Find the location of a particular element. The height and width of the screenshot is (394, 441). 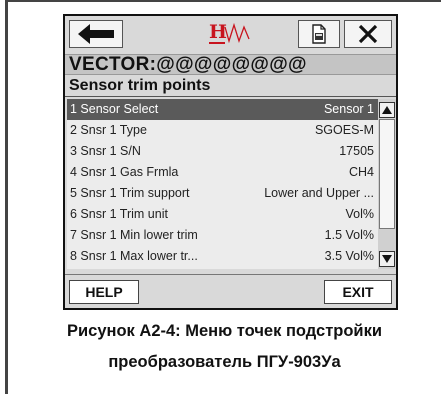

menu-item-trim-unit: 6 Snsr 1 Trim unit Vol% is located at coordinates (222, 214).